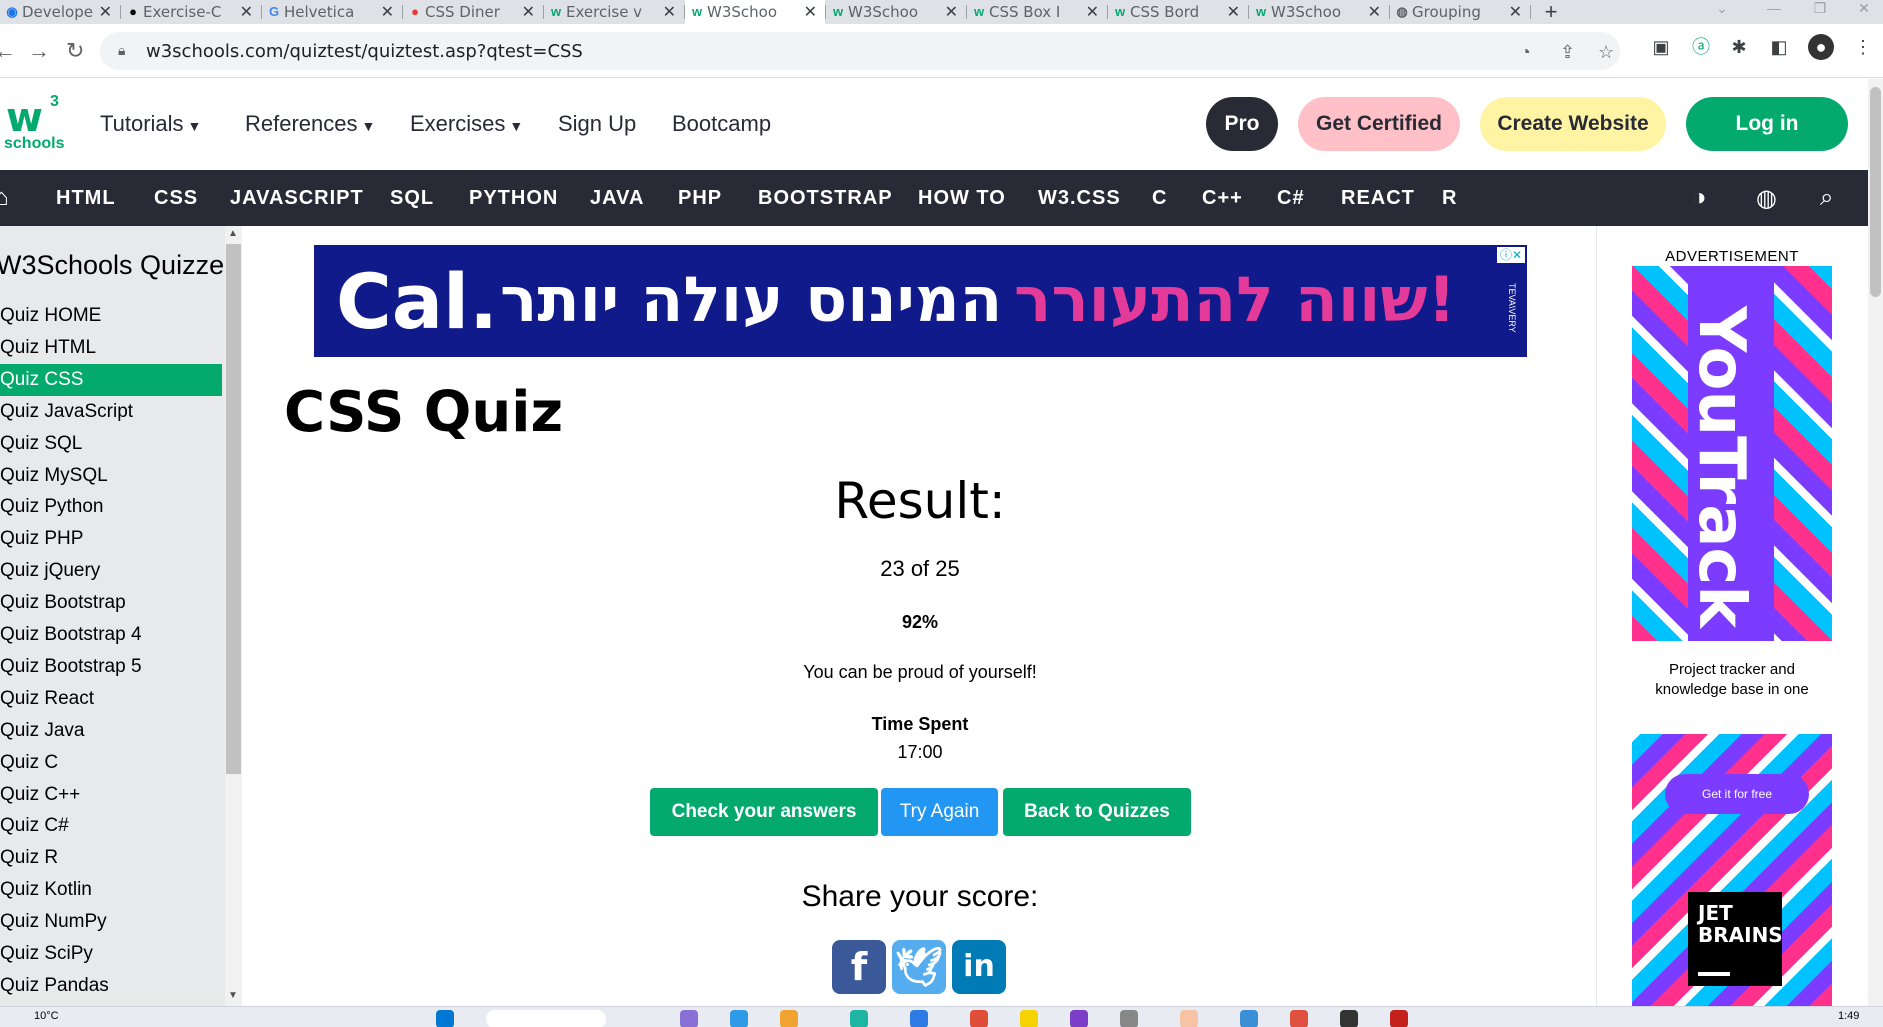 Image resolution: width=1883 pixels, height=1027 pixels. Describe the element at coordinates (1606, 52) in the screenshot. I see `bookmark-star-icon: ☆` at that location.